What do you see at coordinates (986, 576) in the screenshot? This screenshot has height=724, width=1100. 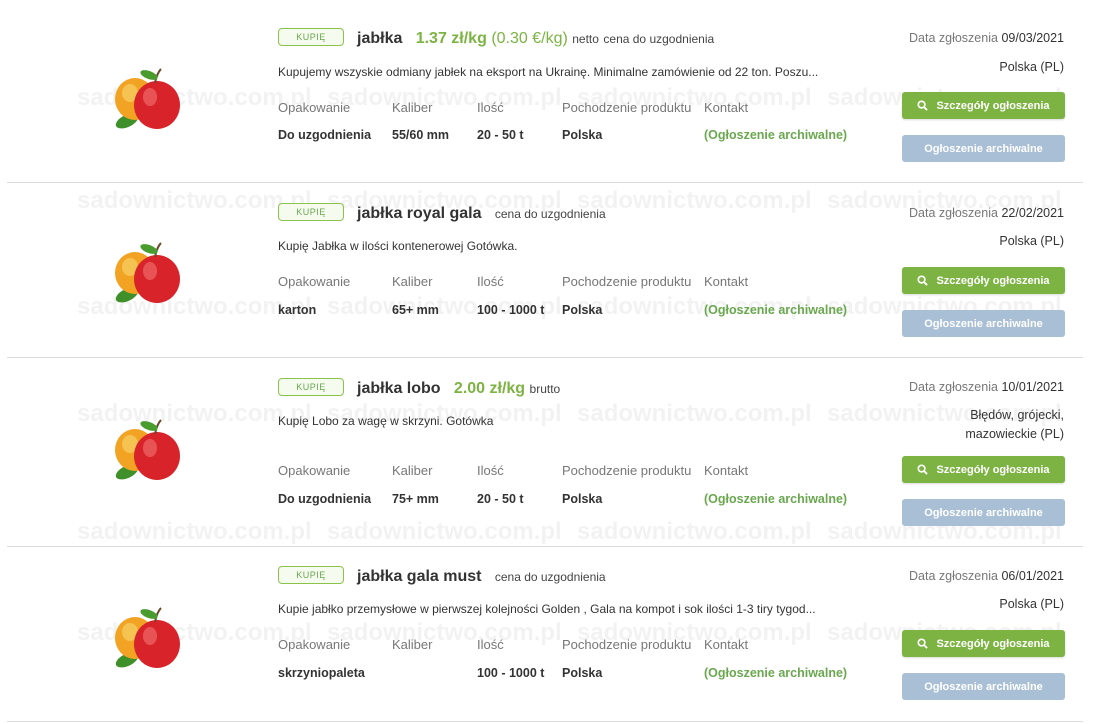 I see `post-date: Data zgłoszenia 06/01/2021` at bounding box center [986, 576].